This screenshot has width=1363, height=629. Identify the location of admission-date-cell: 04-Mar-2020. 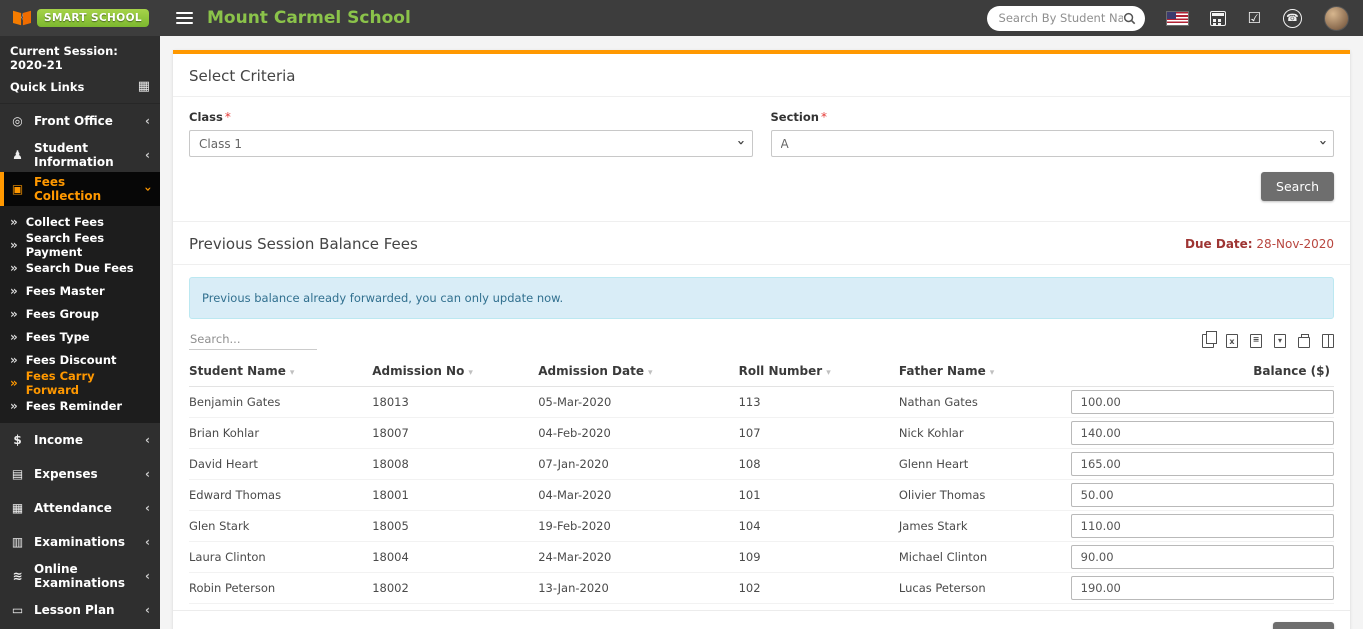
(638, 495).